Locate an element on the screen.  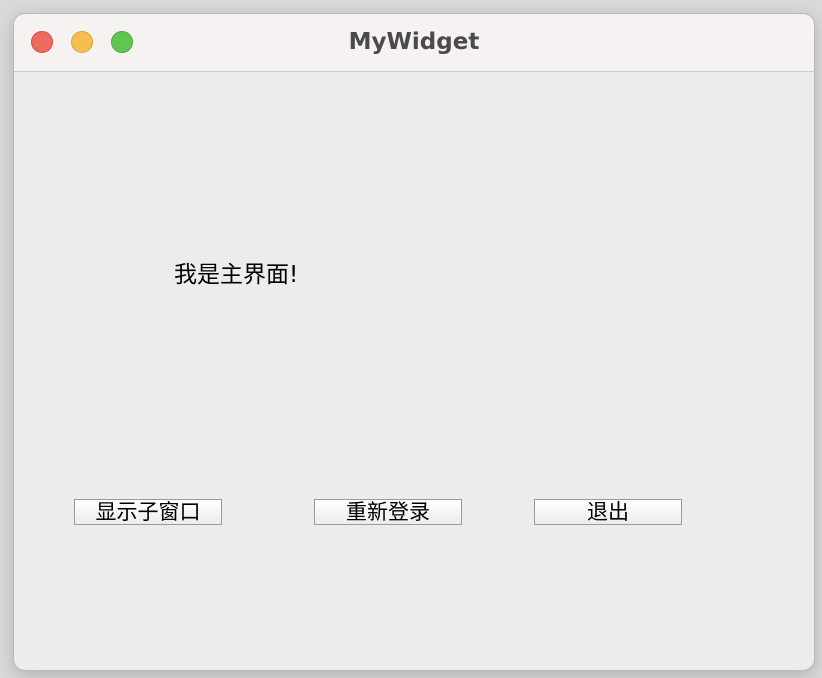
main-interface-label: 我是主界面! is located at coordinates (236, 275).